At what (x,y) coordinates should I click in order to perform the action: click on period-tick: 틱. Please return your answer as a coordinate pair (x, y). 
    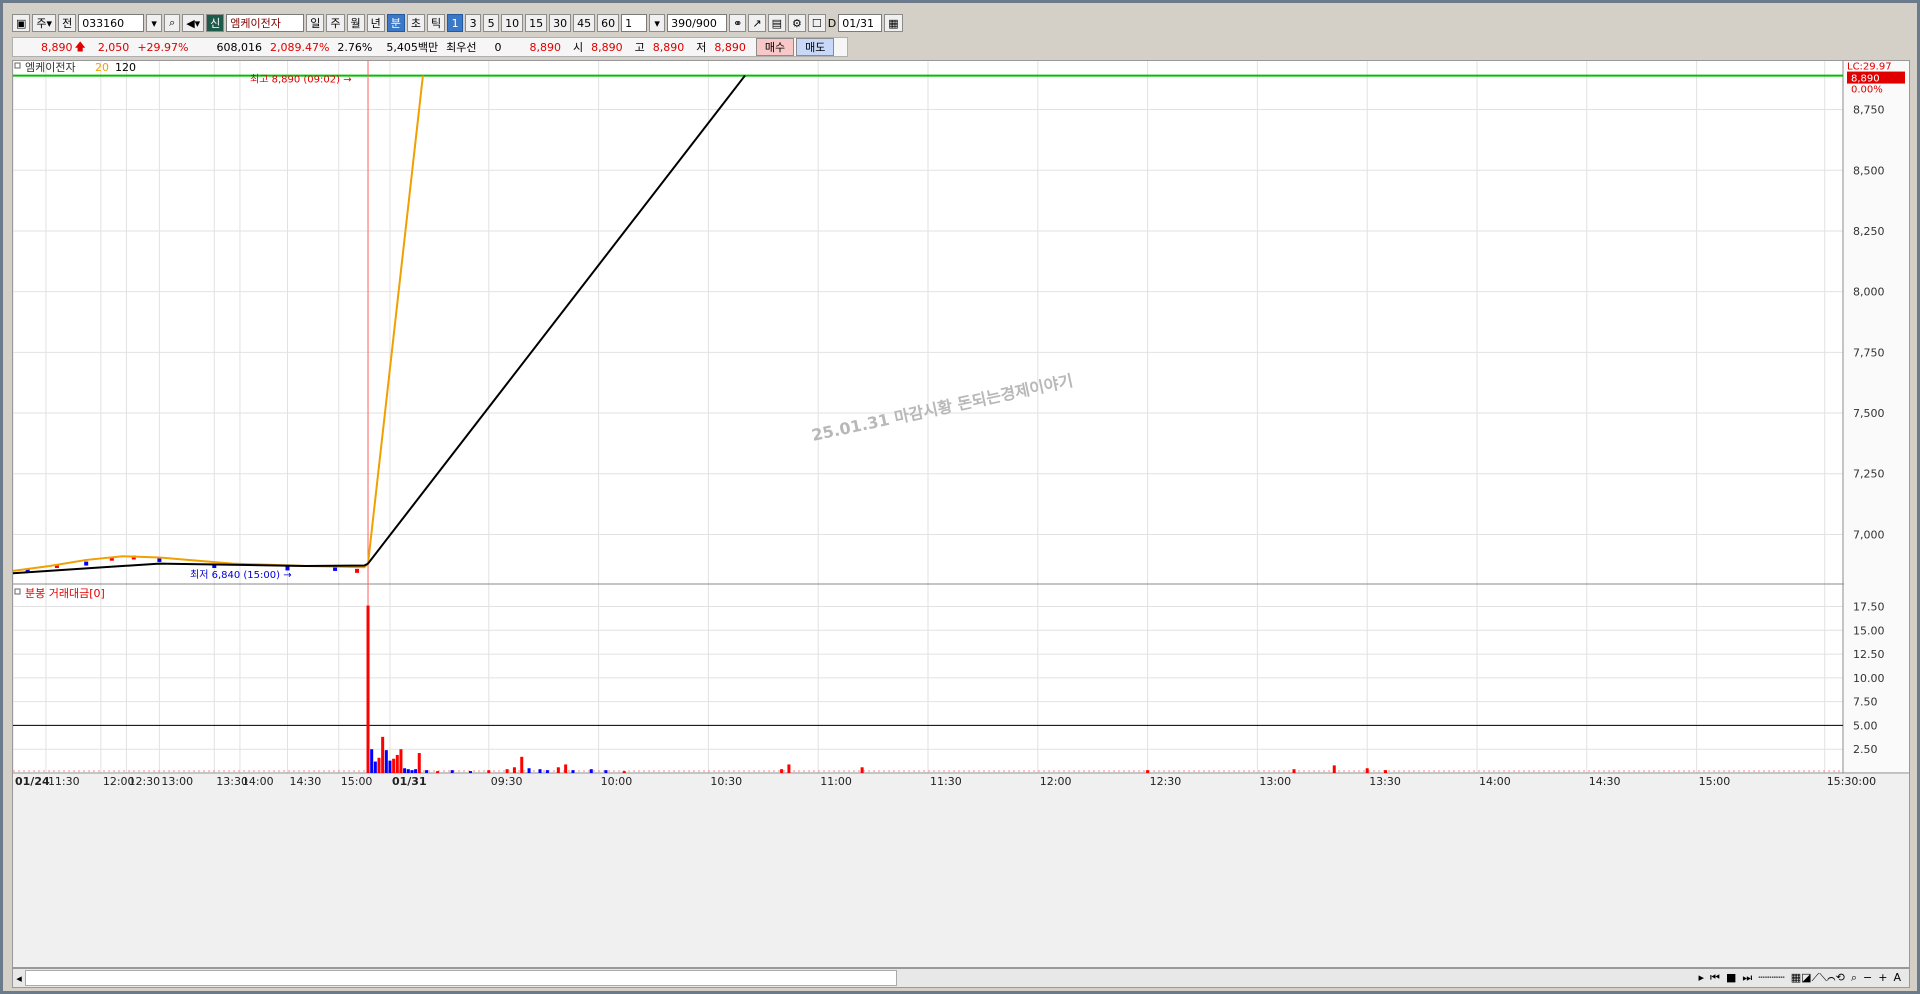
    Looking at the image, I should click on (436, 23).